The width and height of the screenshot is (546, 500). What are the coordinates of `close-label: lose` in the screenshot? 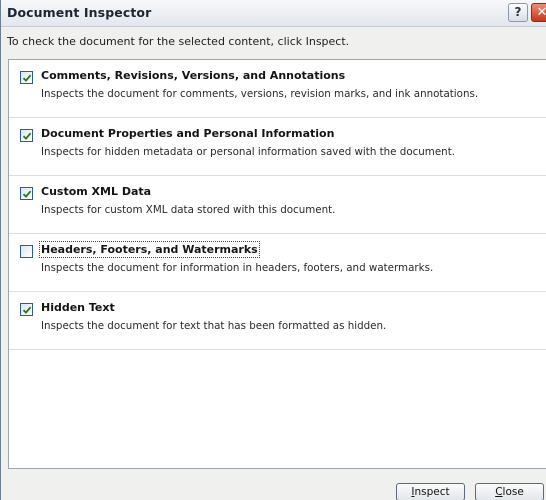 It's located at (513, 492).